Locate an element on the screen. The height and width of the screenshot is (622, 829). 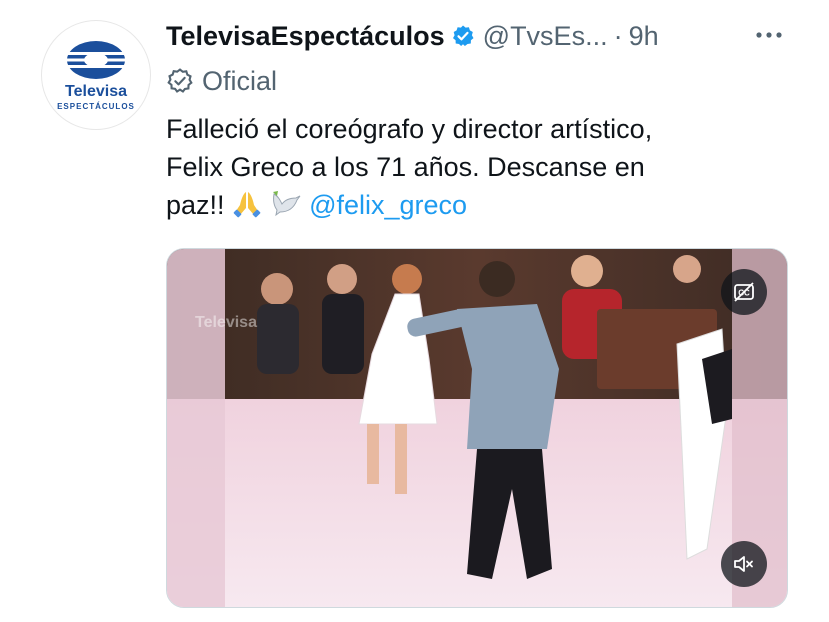
tweet-line-2: Felix Greco a los 71 años. Descanse en is located at coordinates (405, 167).